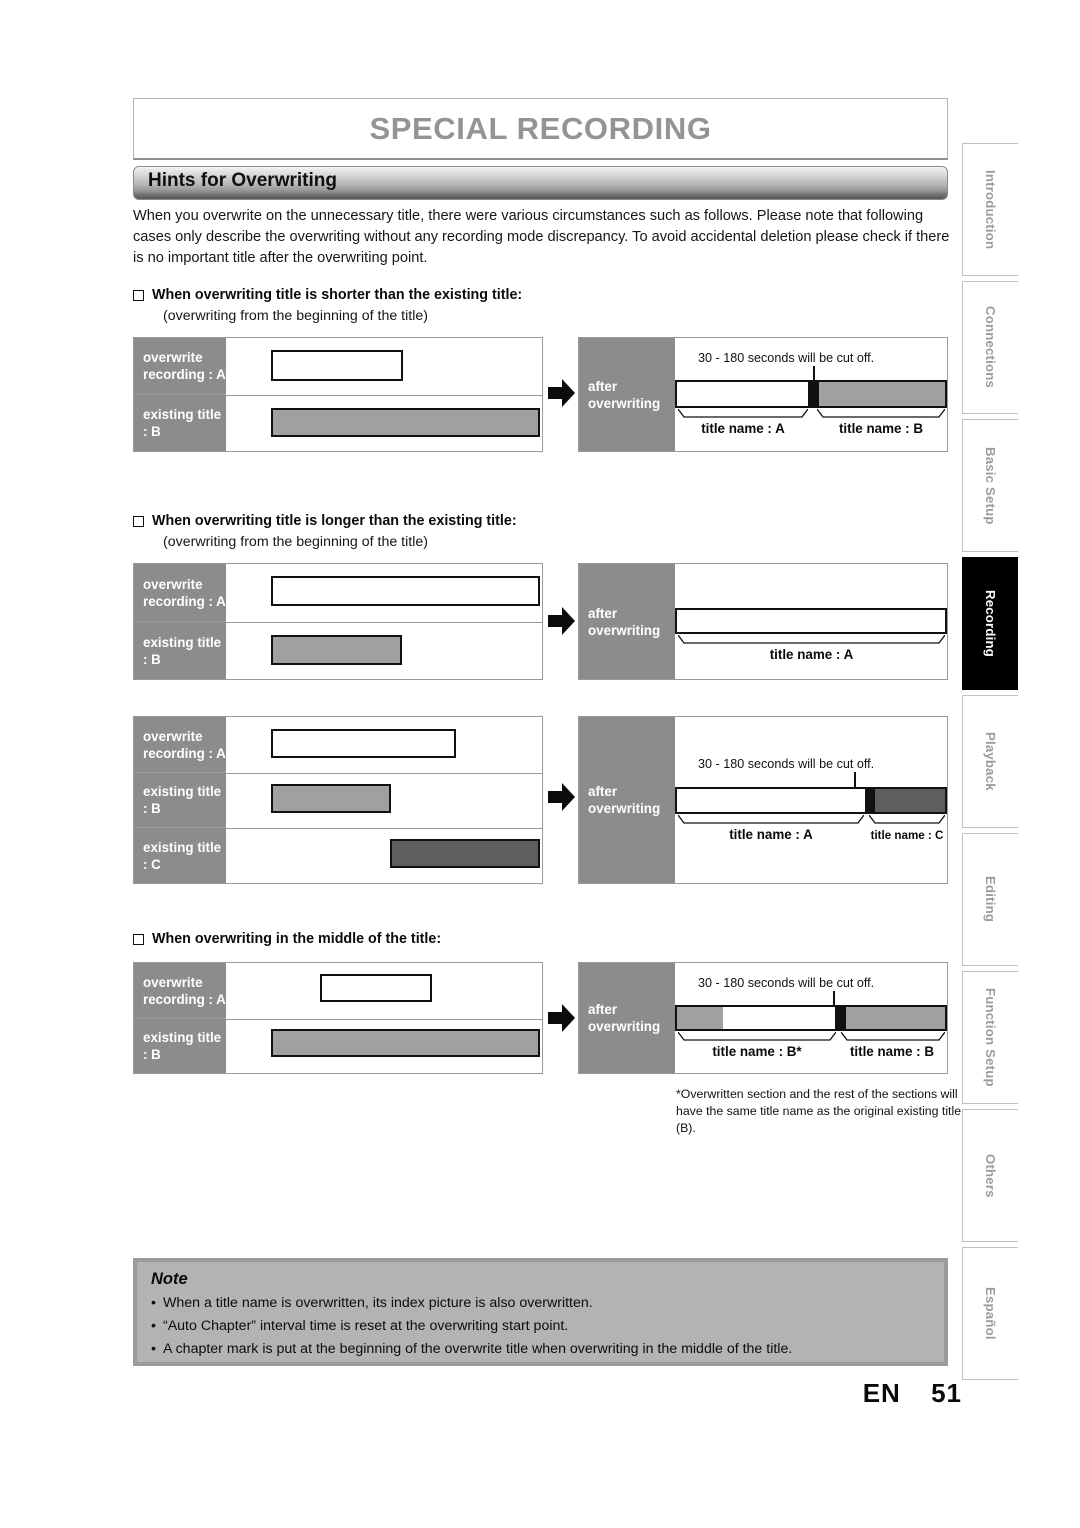  I want to click on sidebar-item-recording: Recording, so click(990, 623).